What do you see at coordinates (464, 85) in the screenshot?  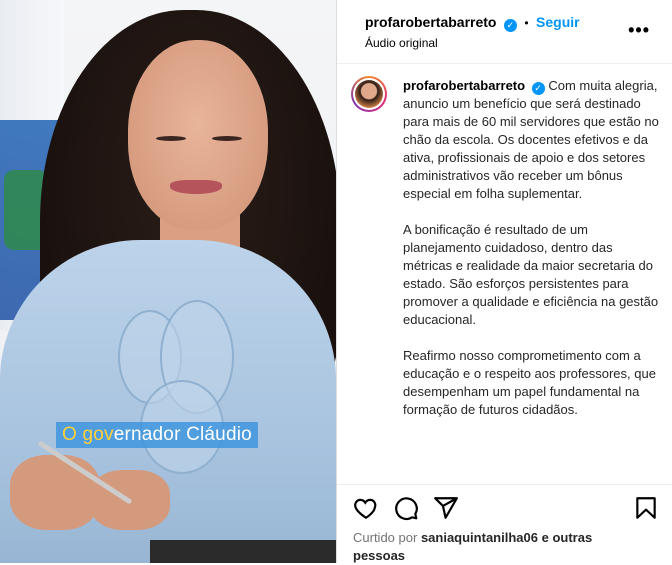 I see `caption-username: profarobertabarreto` at bounding box center [464, 85].